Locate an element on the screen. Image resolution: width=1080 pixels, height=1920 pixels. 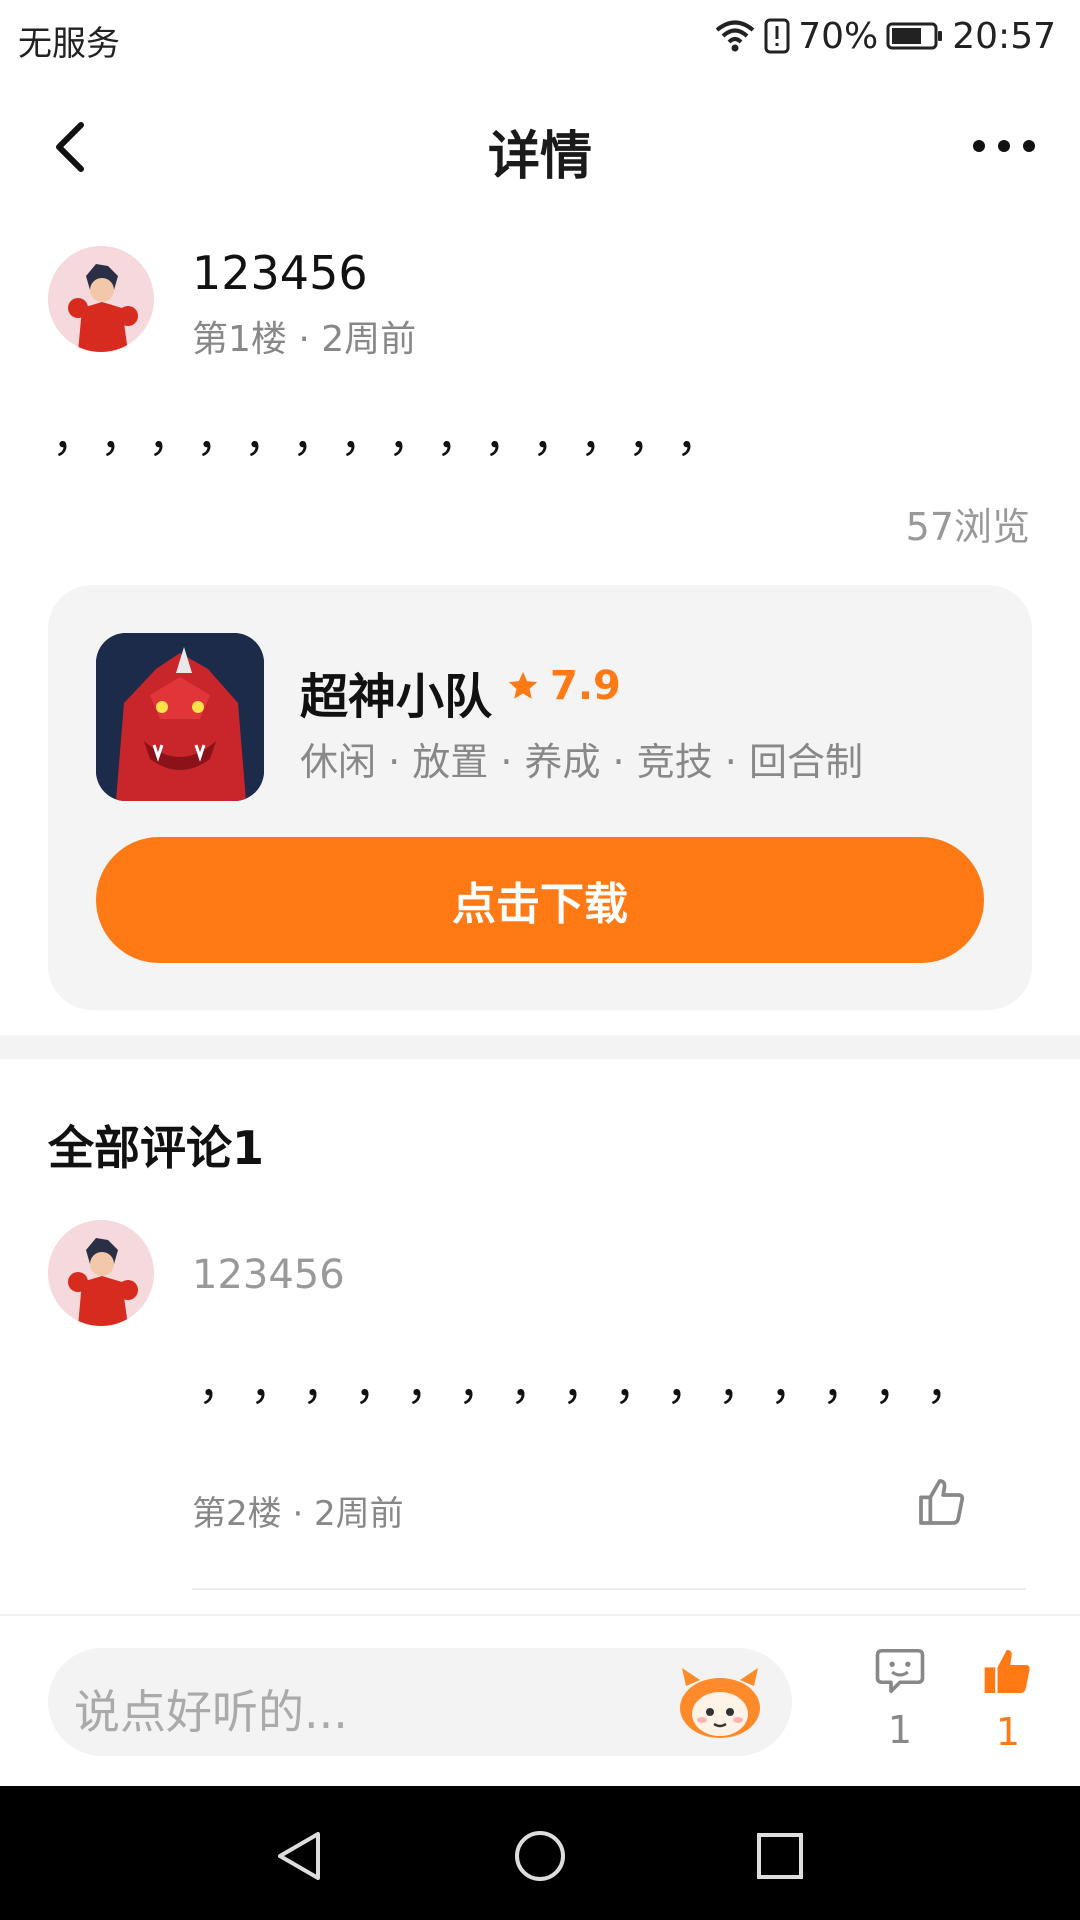
comment-content: ，，，，，，，，，，，，，，， is located at coordinates (599, 1384).